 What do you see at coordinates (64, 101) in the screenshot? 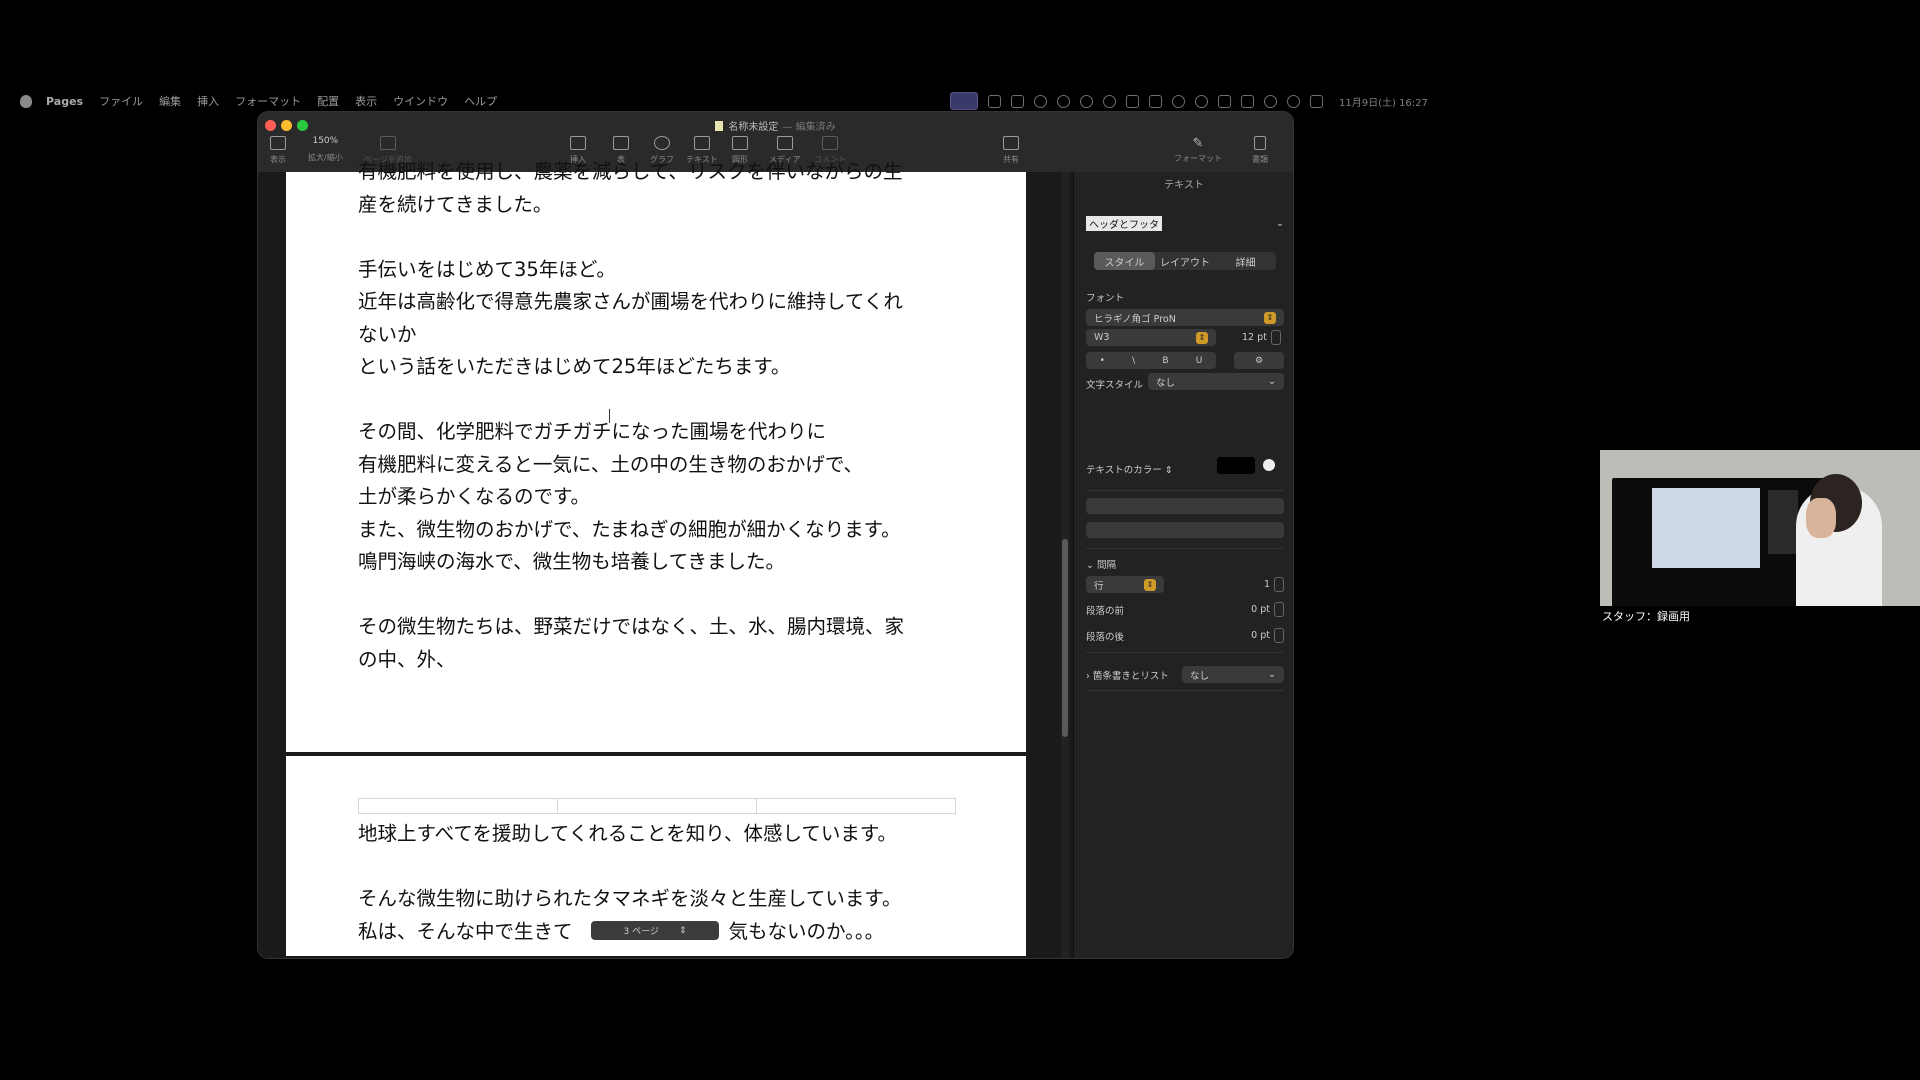
I see `menu-app-pages: Pages` at bounding box center [64, 101].